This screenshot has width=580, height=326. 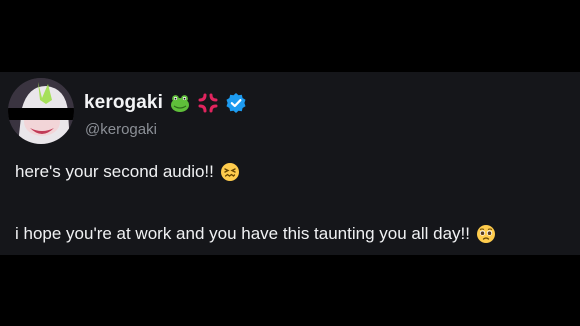 I want to click on avatar, so click(x=41, y=111).